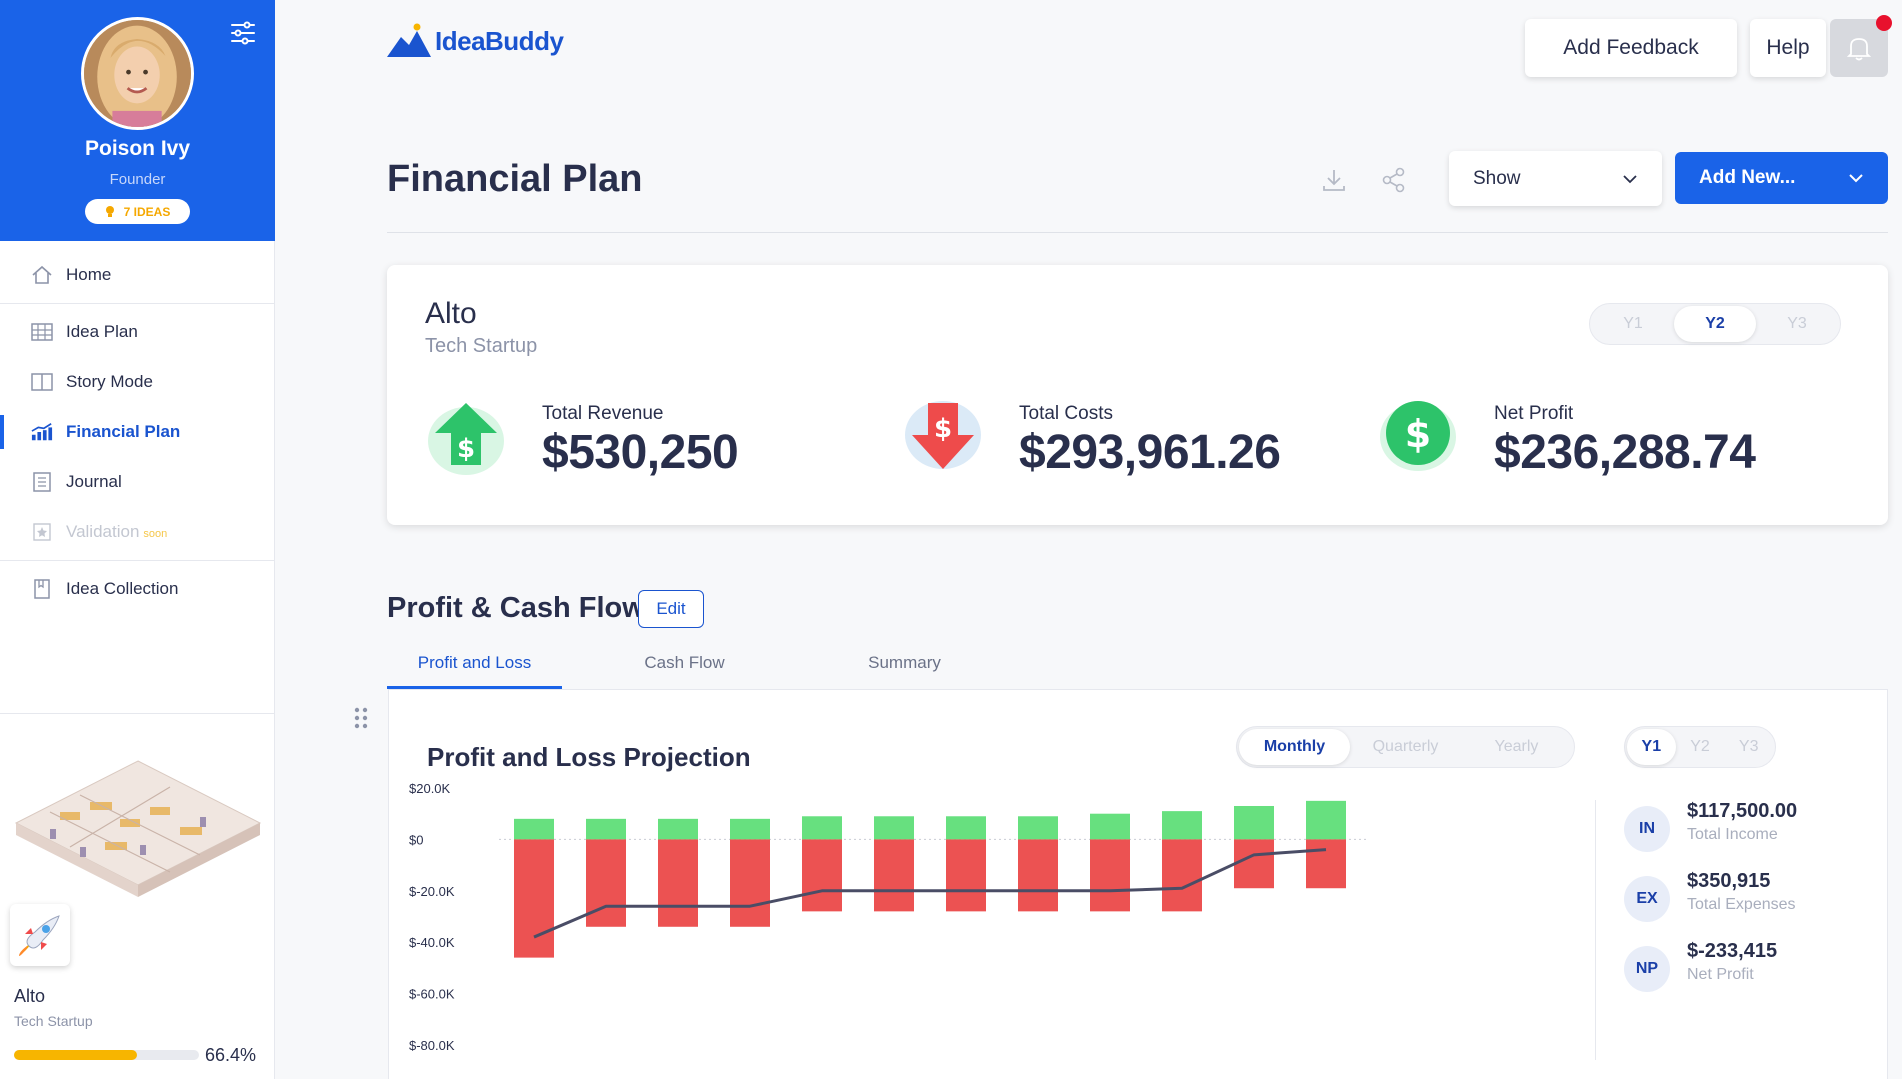 This screenshot has width=1902, height=1079. Describe the element at coordinates (147, 211) in the screenshot. I see `ideas-count: 7 IDEAS` at that location.